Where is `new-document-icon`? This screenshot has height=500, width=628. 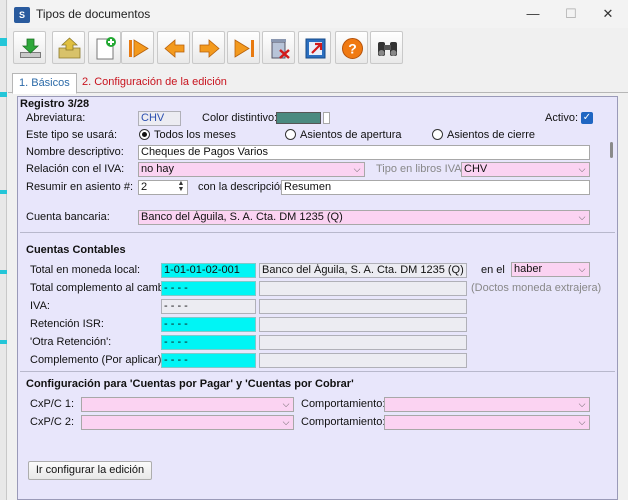 new-document-icon is located at coordinates (106, 48).